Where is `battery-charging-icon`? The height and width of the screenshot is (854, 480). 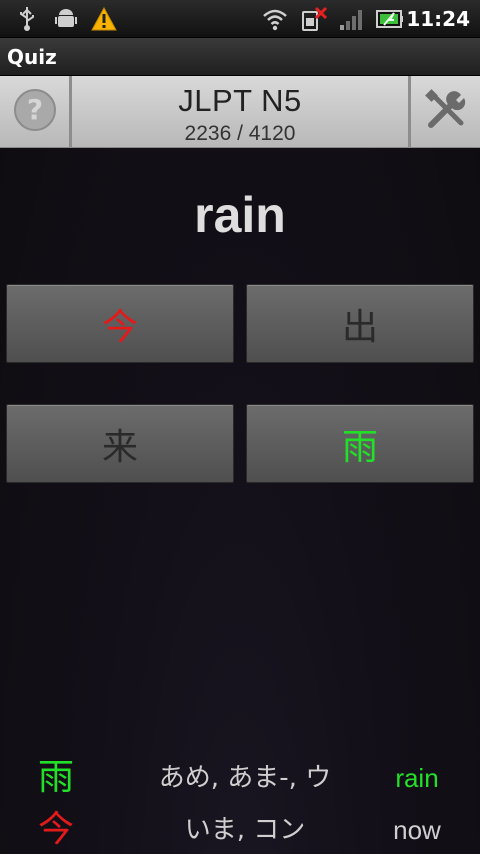 battery-charging-icon is located at coordinates (390, 19).